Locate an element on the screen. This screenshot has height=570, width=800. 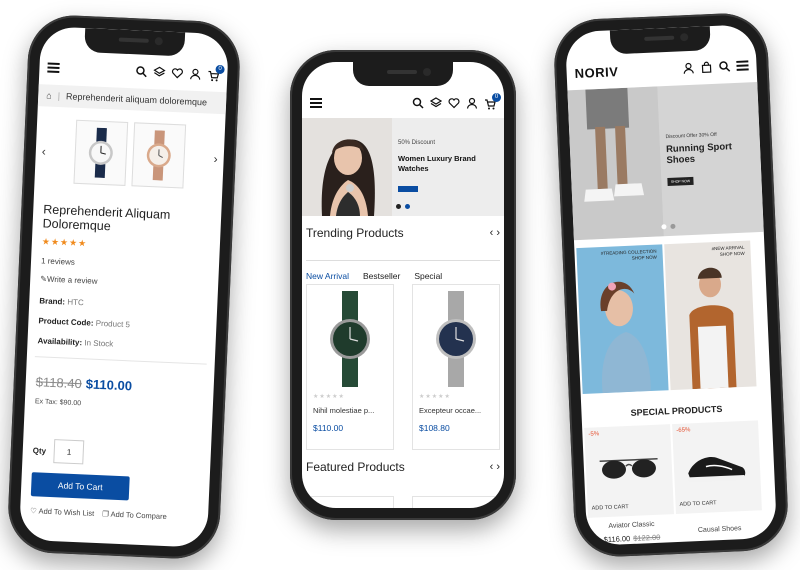
product-image-sunglasses is located at coordinates (628, 468).